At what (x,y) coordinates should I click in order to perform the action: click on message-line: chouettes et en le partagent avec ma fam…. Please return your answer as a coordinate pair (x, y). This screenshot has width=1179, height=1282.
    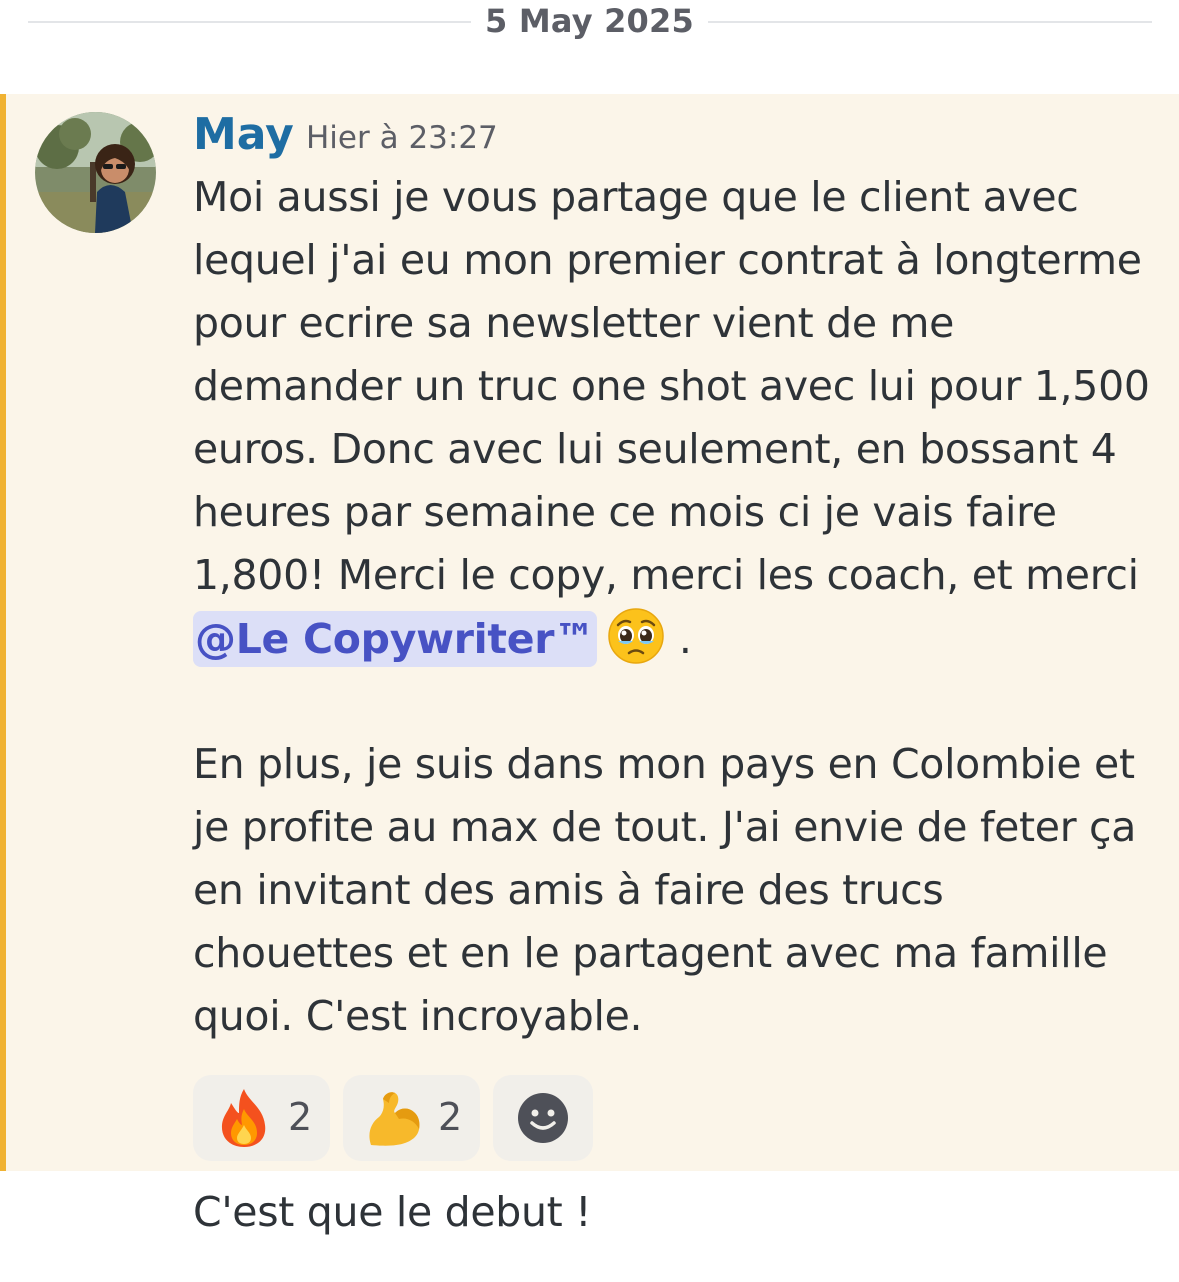
    Looking at the image, I should click on (650, 953).